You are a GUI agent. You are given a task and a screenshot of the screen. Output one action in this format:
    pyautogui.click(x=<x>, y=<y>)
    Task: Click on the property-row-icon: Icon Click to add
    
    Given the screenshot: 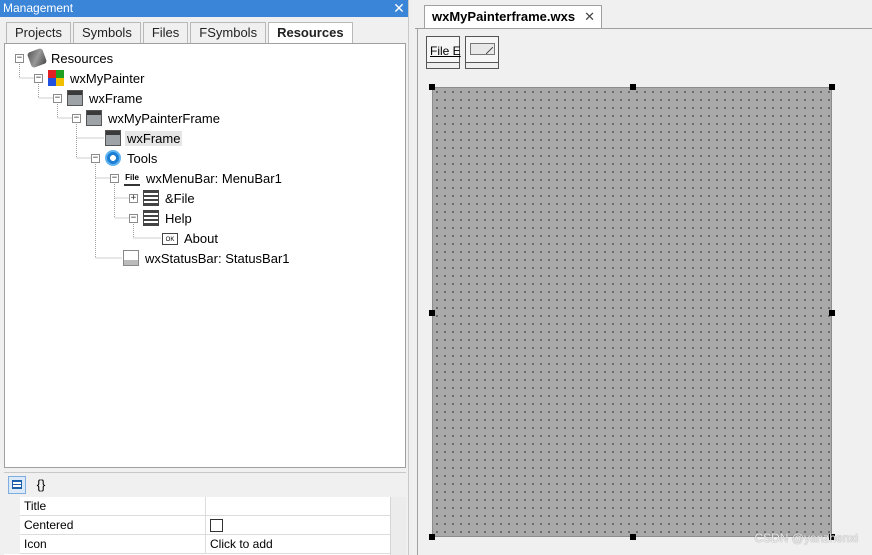 What is the action you would take?
    pyautogui.click(x=205, y=544)
    